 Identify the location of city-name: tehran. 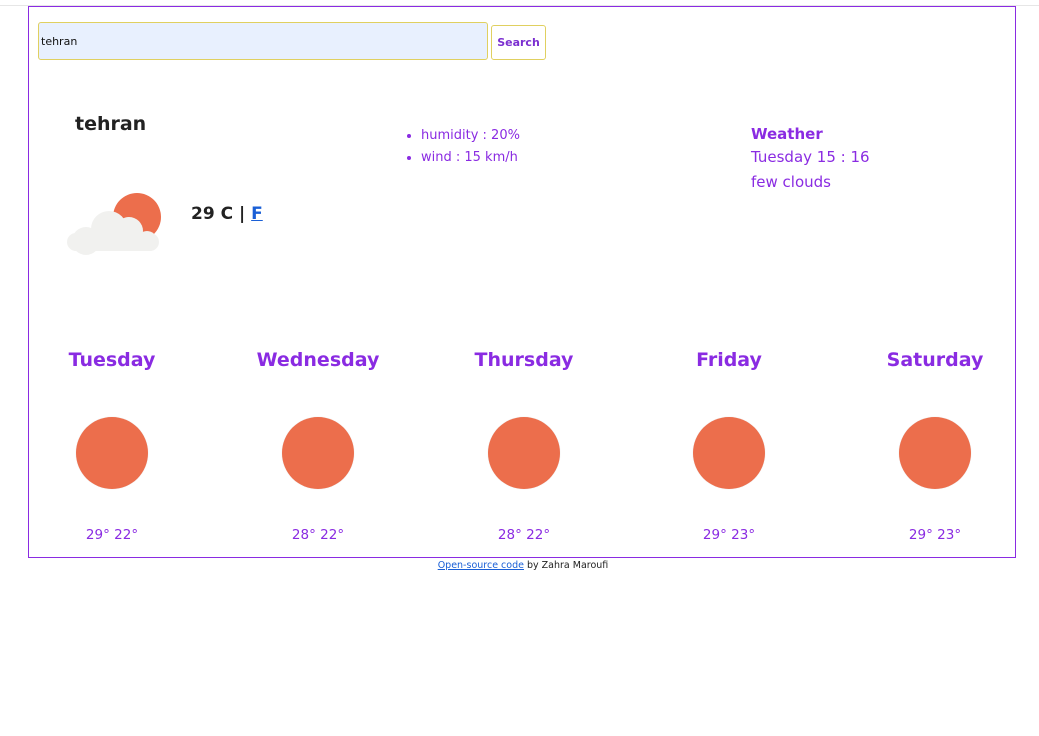
(111, 124).